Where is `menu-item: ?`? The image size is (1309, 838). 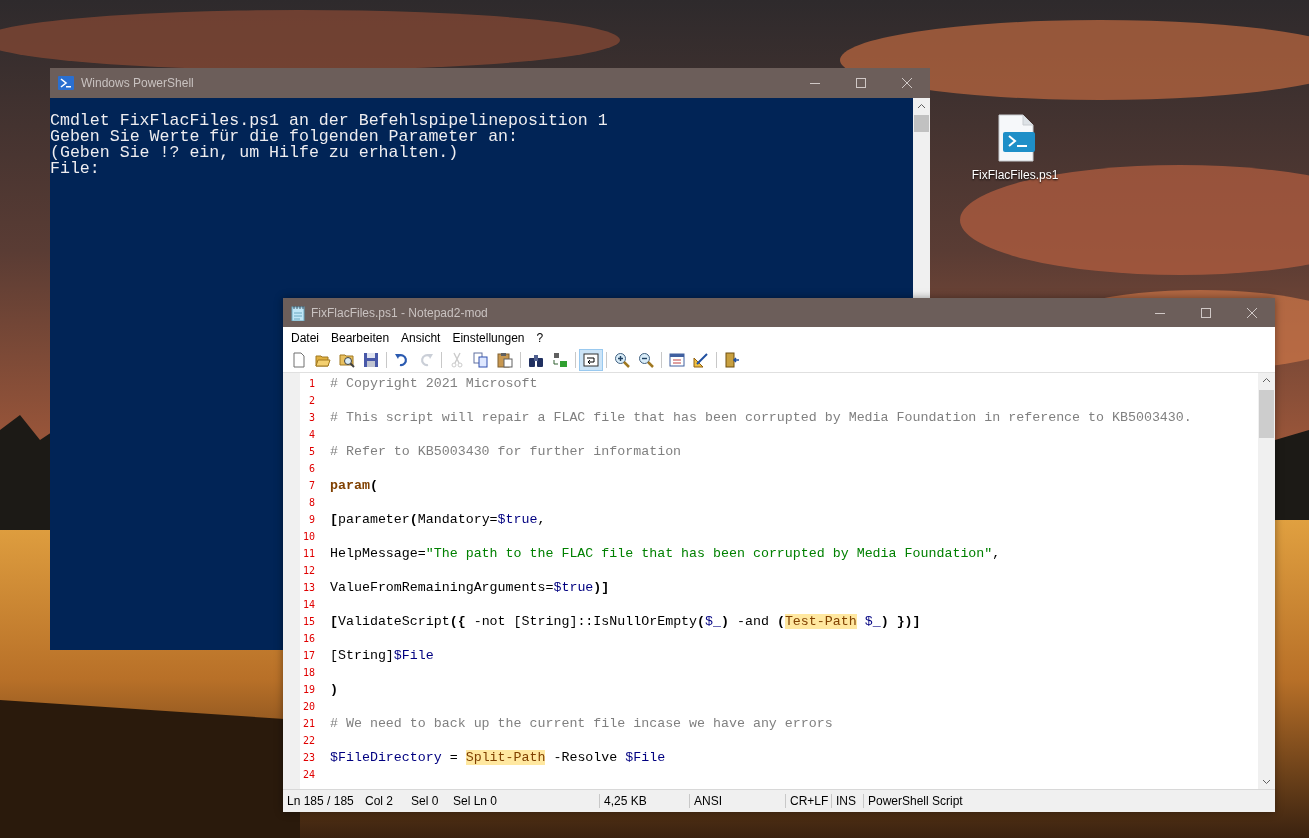
menu-item: ? is located at coordinates (540, 337).